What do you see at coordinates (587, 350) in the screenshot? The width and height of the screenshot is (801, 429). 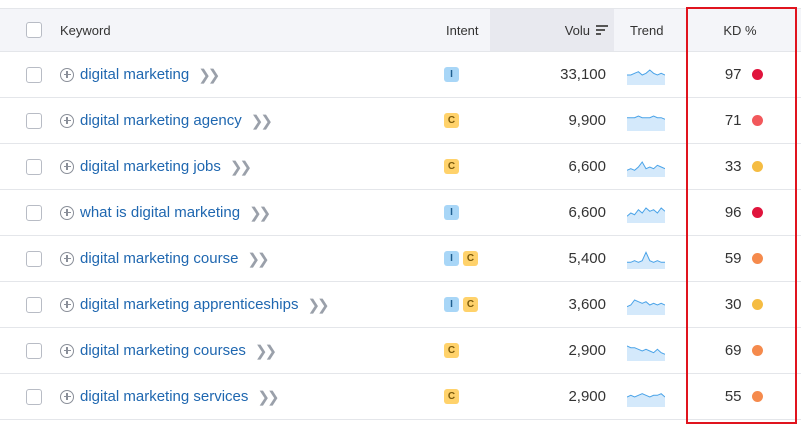 I see `search-volume: 2,900` at bounding box center [587, 350].